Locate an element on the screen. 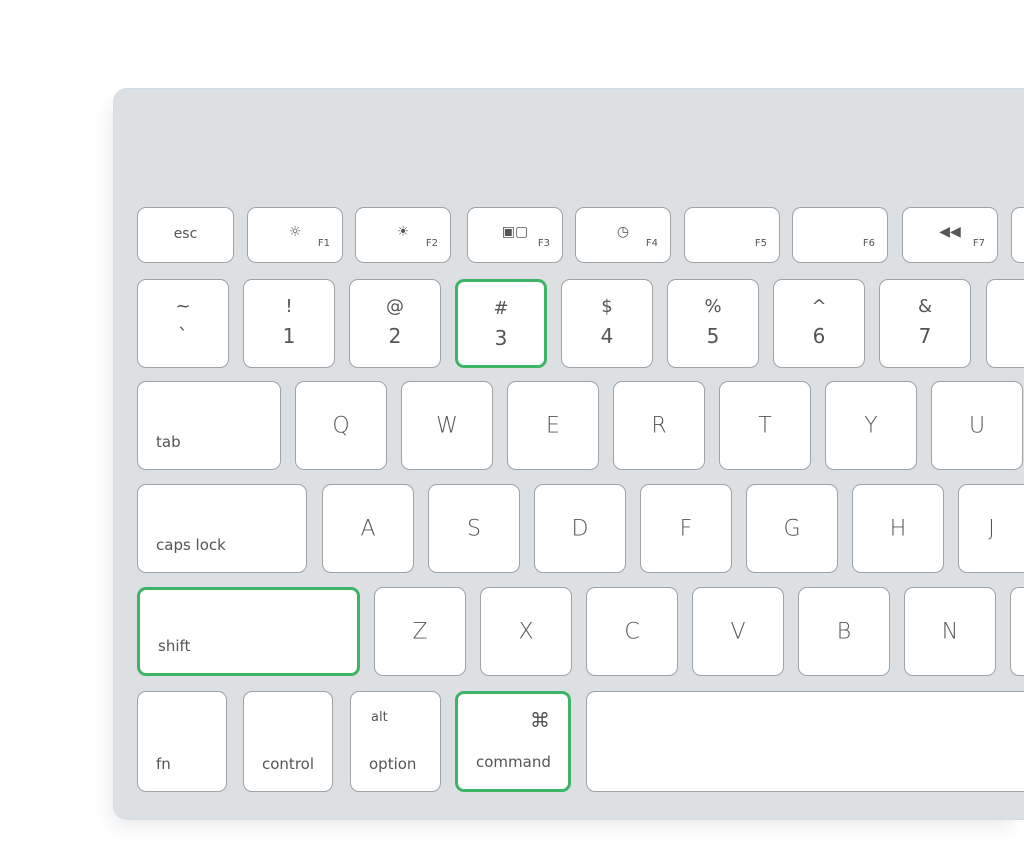 Image resolution: width=1024 pixels, height=851 pixels. key-label: U is located at coordinates (977, 425).